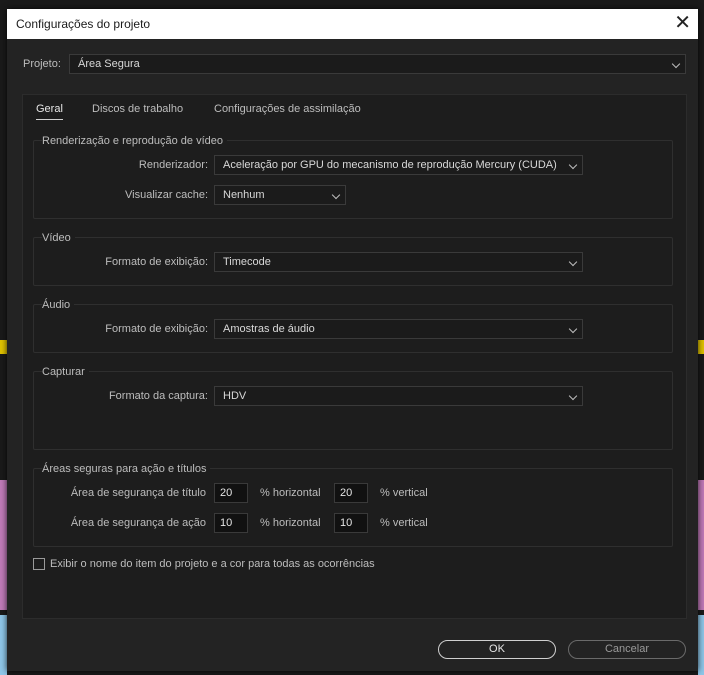 Image resolution: width=704 pixels, height=675 pixels. Describe the element at coordinates (404, 493) in the screenshot. I see `title-safe-vertical-unit: % vertical` at that location.